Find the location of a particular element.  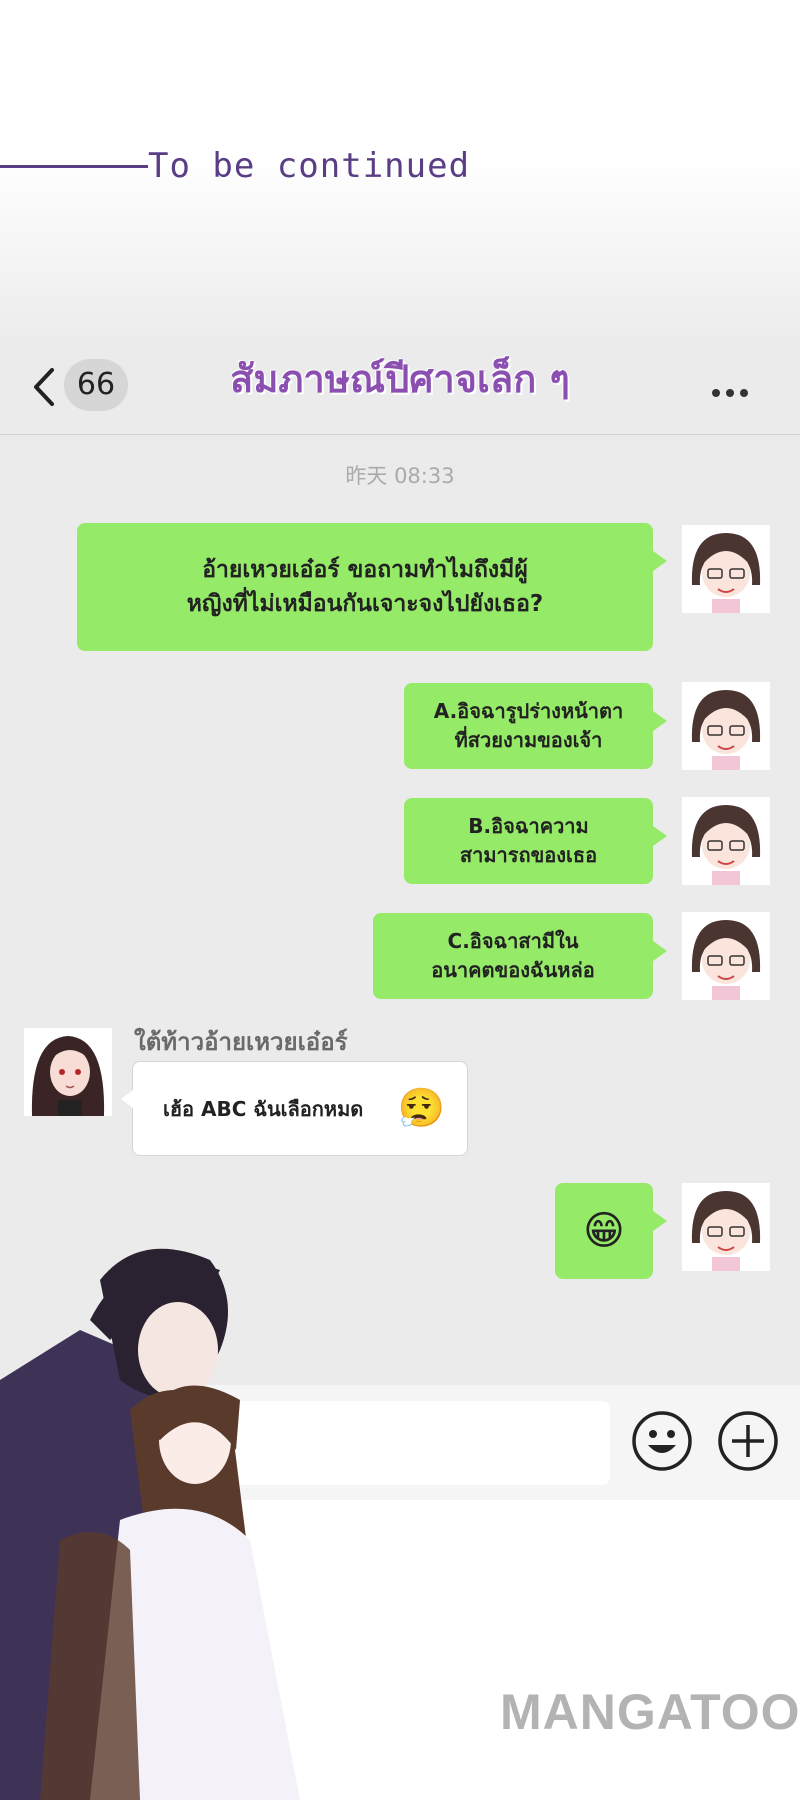

plus-circle-icon is located at coordinates (748, 1441).